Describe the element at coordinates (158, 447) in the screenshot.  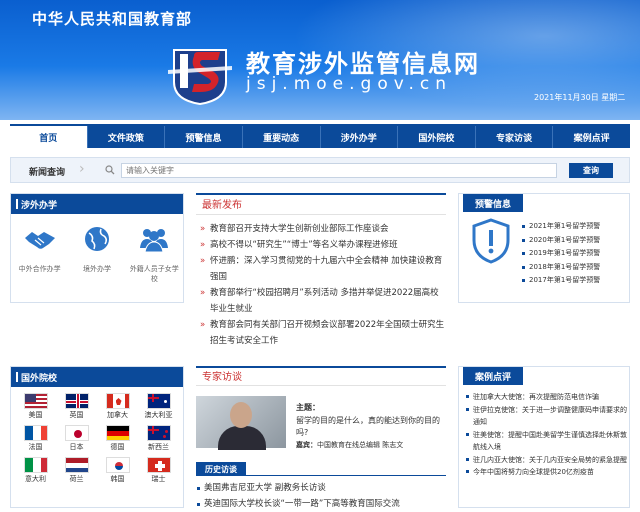
I see `country-name: 新西兰` at that location.